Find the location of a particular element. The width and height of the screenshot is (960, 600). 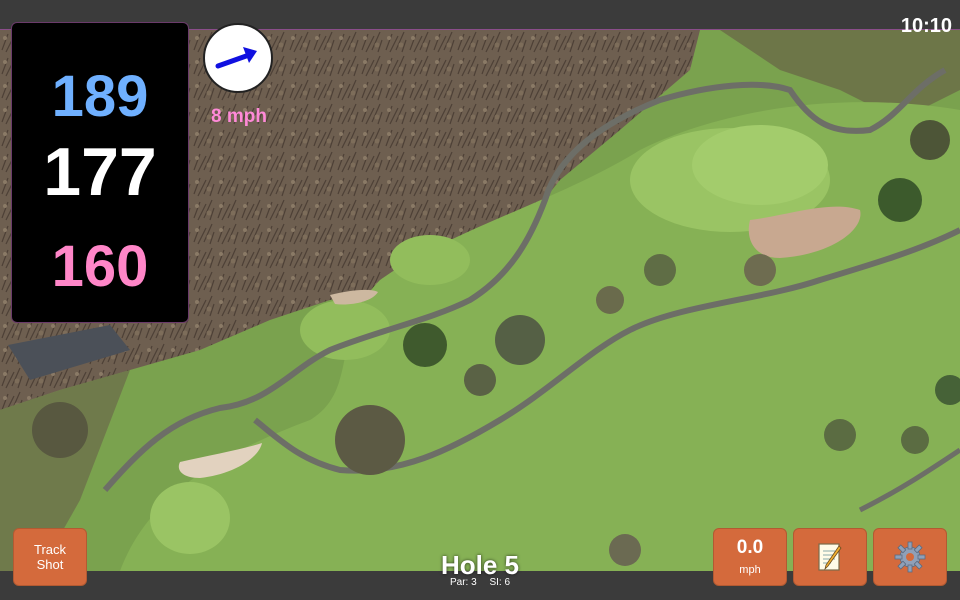

track-shot-label-2: Shot is located at coordinates (50, 564).